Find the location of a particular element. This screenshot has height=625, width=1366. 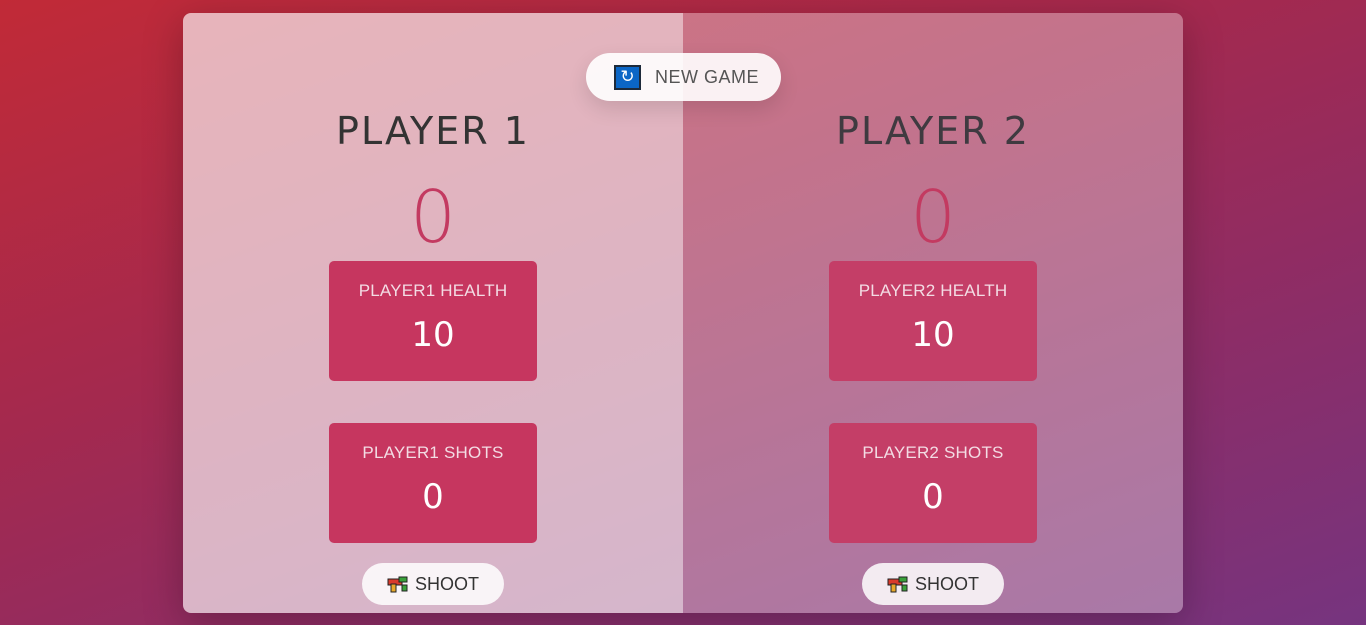

new-game-button: ↻ NEW GAME is located at coordinates (683, 77).